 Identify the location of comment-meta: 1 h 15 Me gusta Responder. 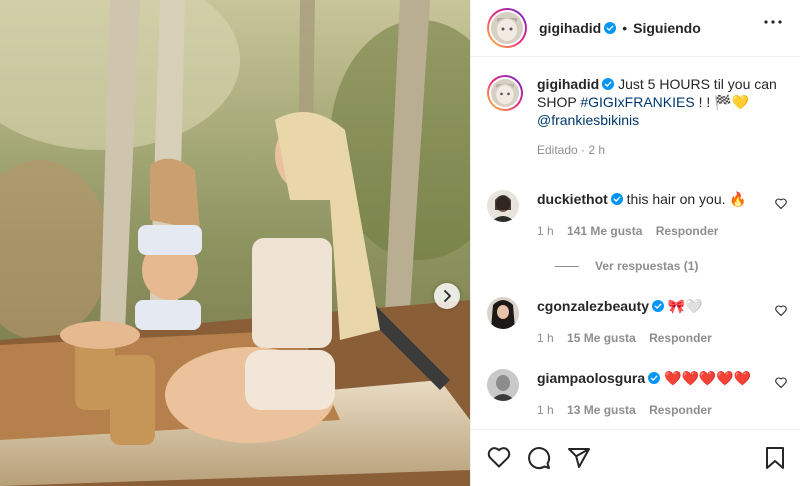
(624, 338).